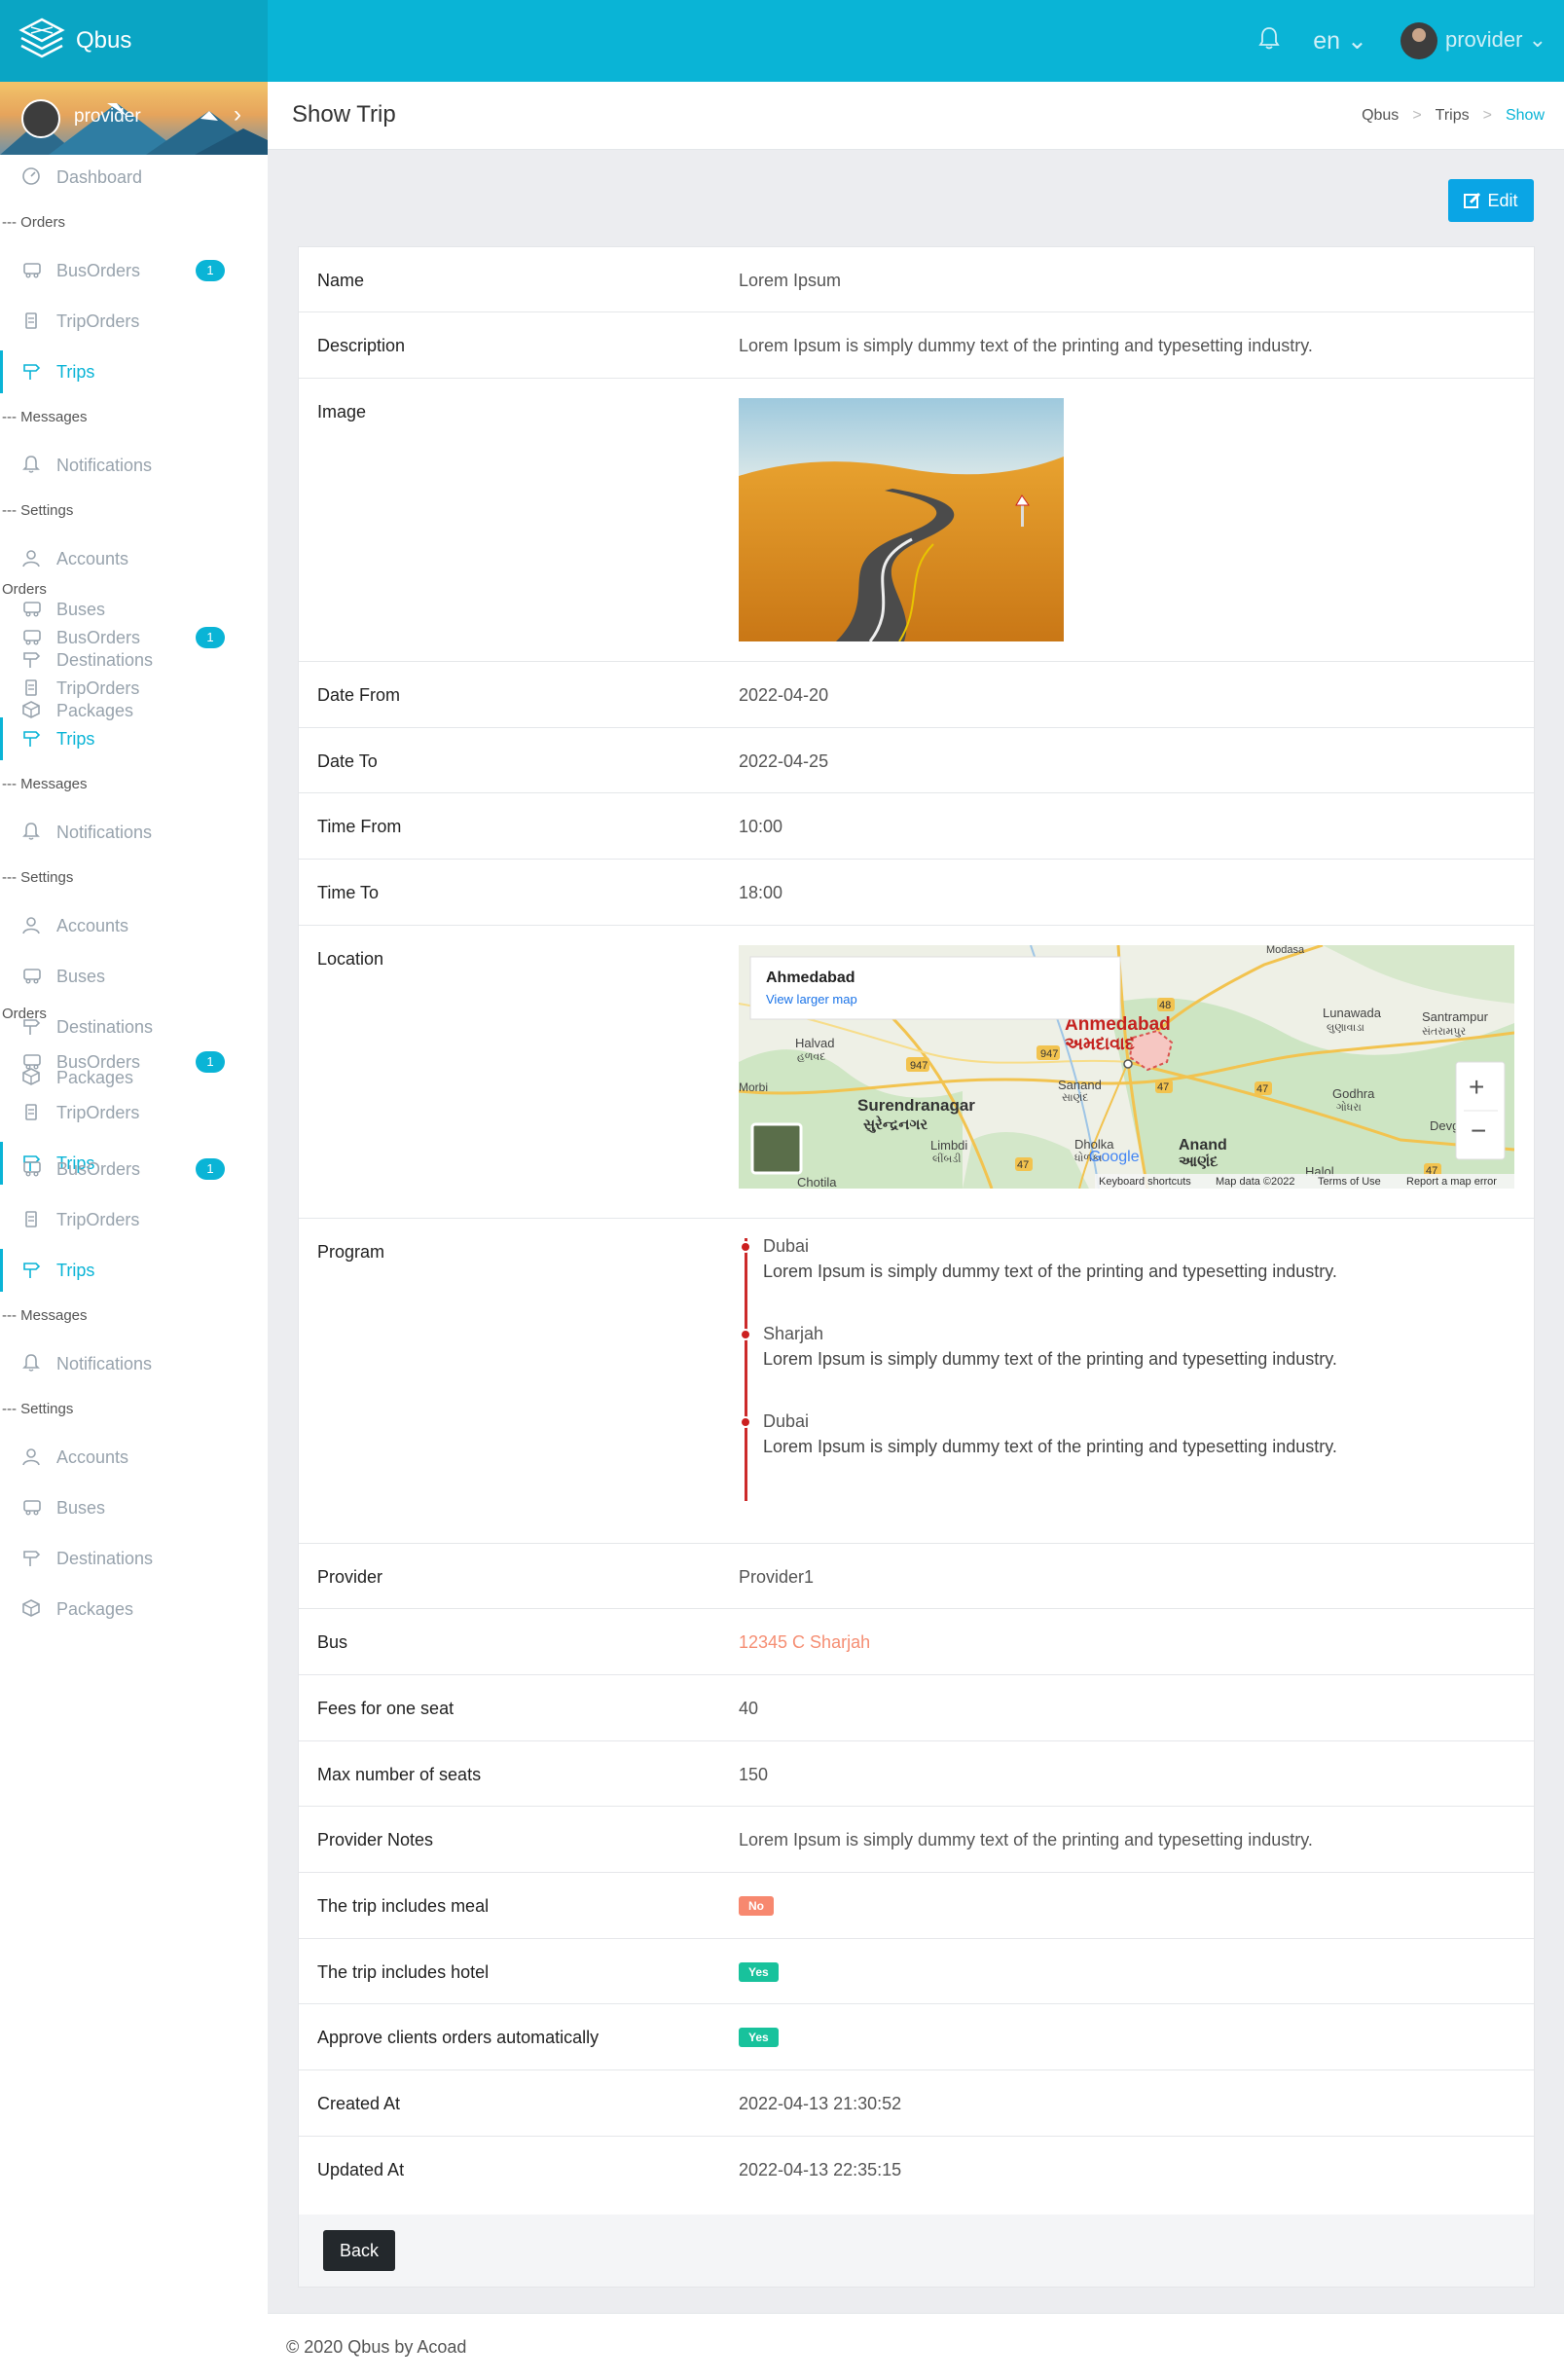 The height and width of the screenshot is (2380, 1564). What do you see at coordinates (34, 222) in the screenshot?
I see `sidebar-section-header: --- Orders` at bounding box center [34, 222].